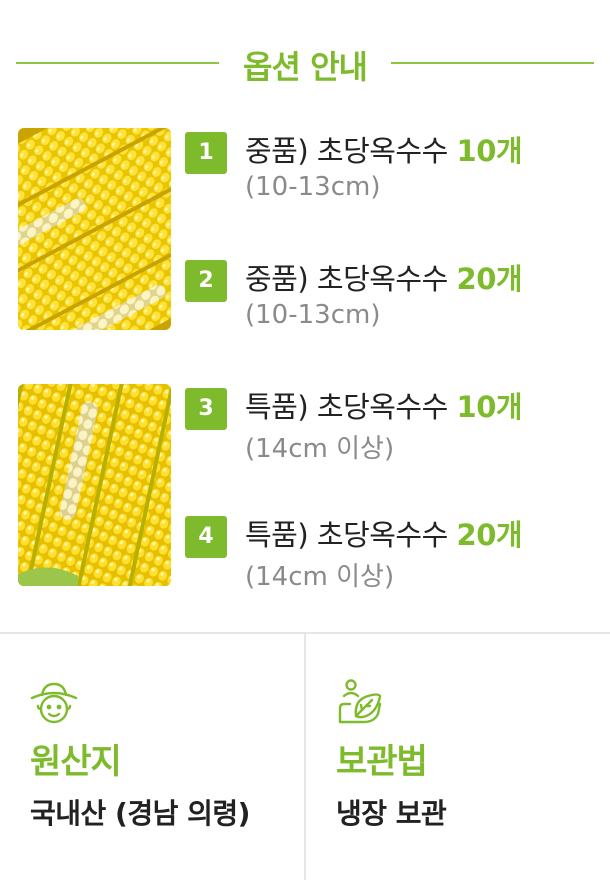  Describe the element at coordinates (382, 762) in the screenshot. I see `storage-label: 보관법` at that location.